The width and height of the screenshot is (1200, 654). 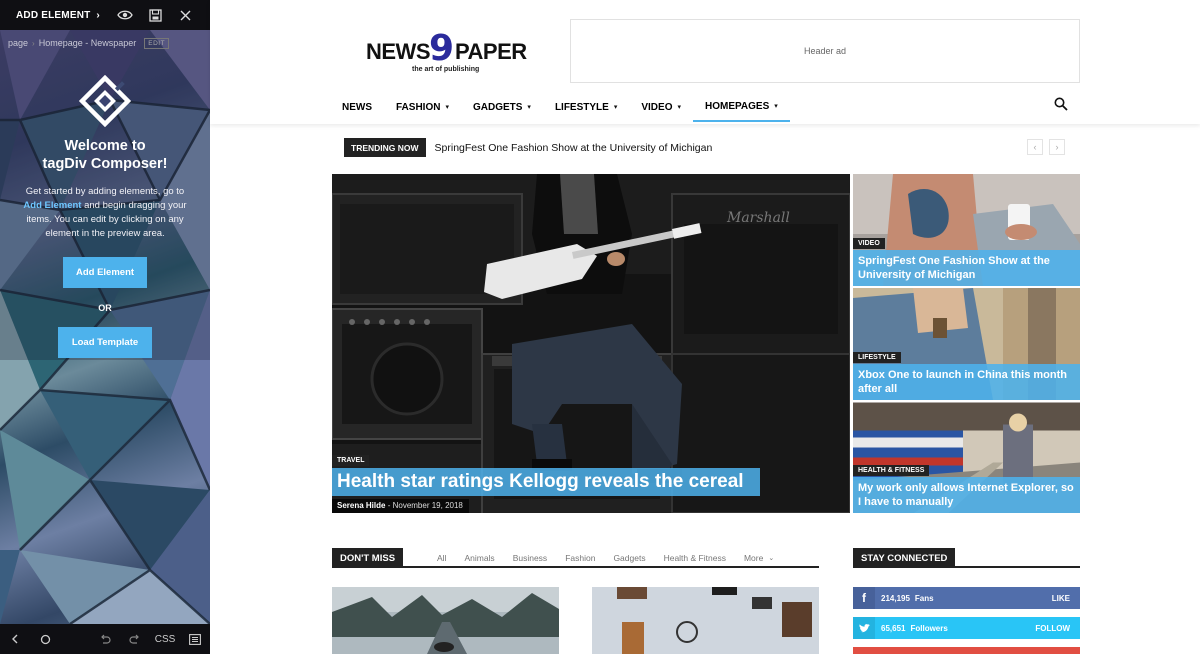 What do you see at coordinates (1052, 628) in the screenshot?
I see `twitter-follow-button: FOLLOW` at bounding box center [1052, 628].